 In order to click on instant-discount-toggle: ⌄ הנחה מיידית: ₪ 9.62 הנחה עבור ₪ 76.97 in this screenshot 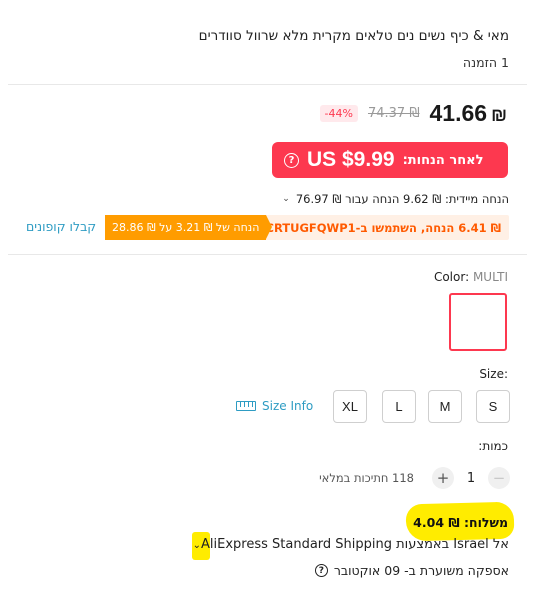, I will do `click(395, 199)`.